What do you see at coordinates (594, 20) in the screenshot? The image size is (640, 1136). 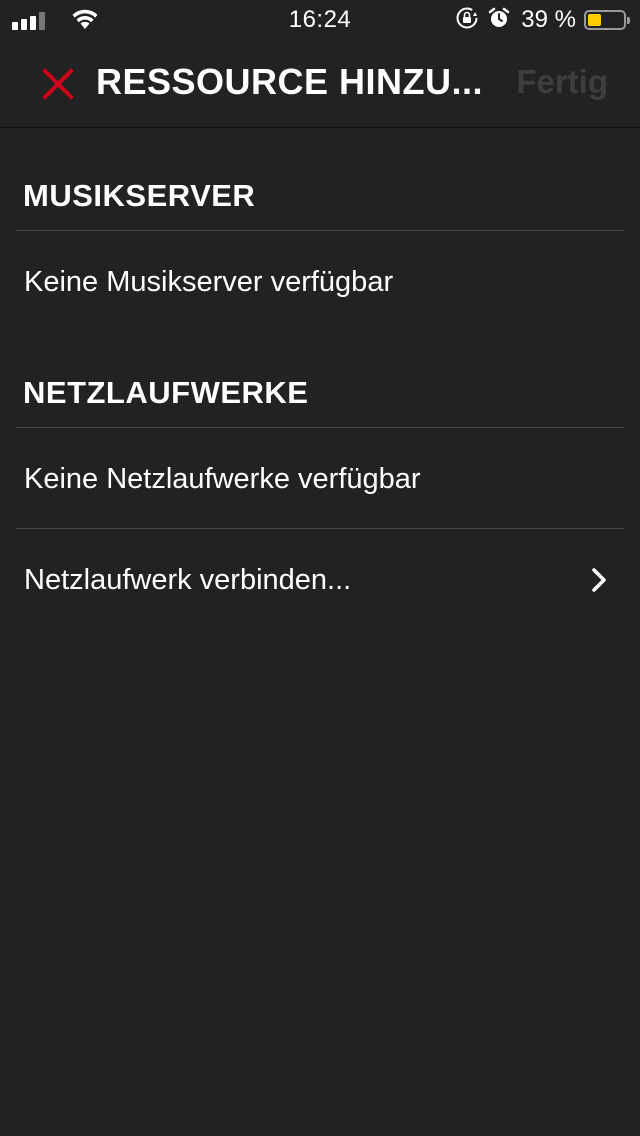 I see `battery-level-fill` at bounding box center [594, 20].